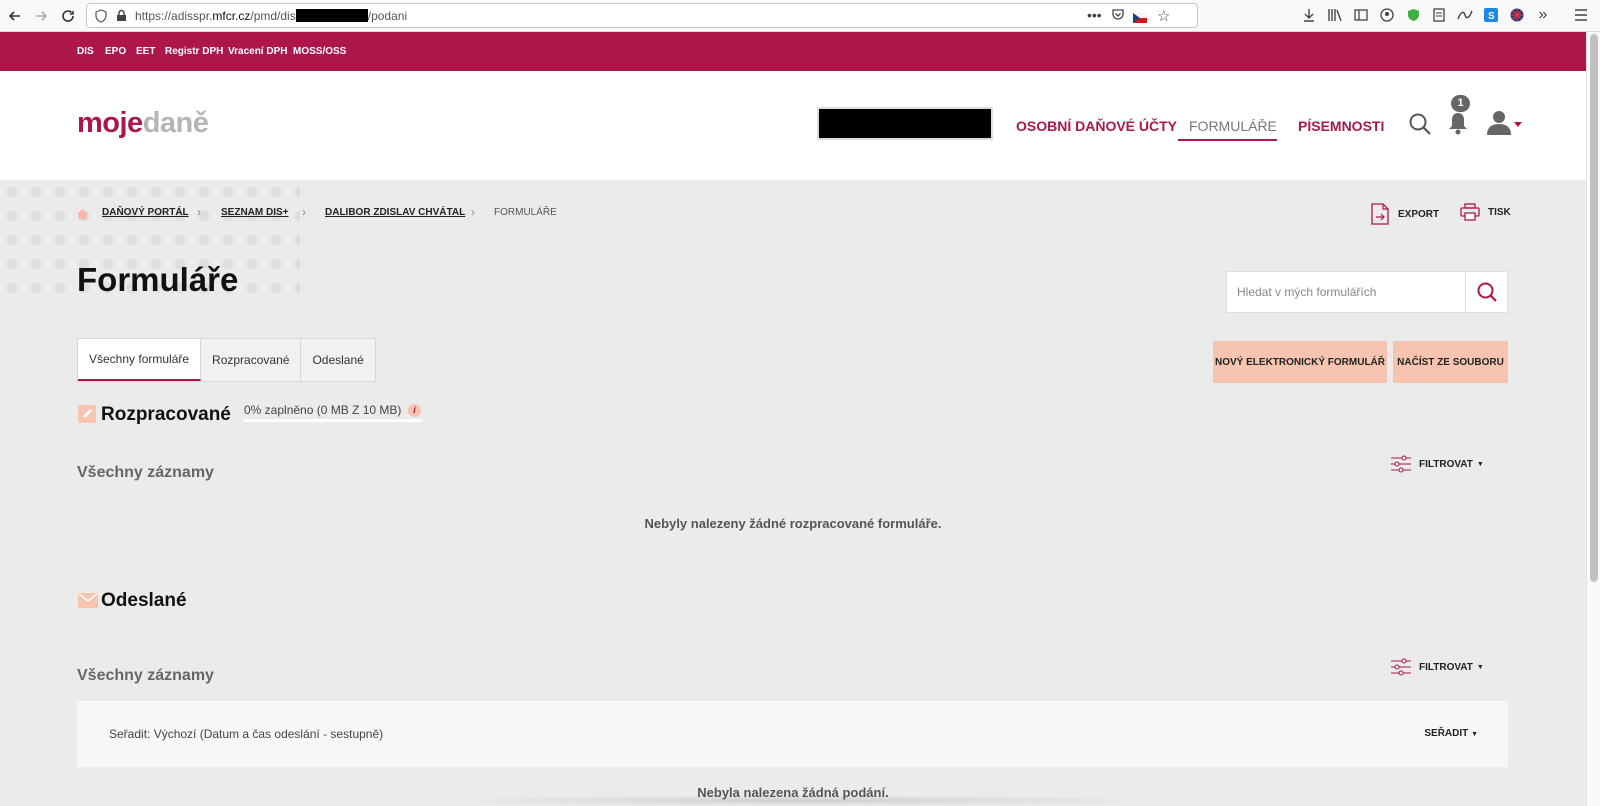  Describe the element at coordinates (1335, 15) in the screenshot. I see `library-icon` at that location.